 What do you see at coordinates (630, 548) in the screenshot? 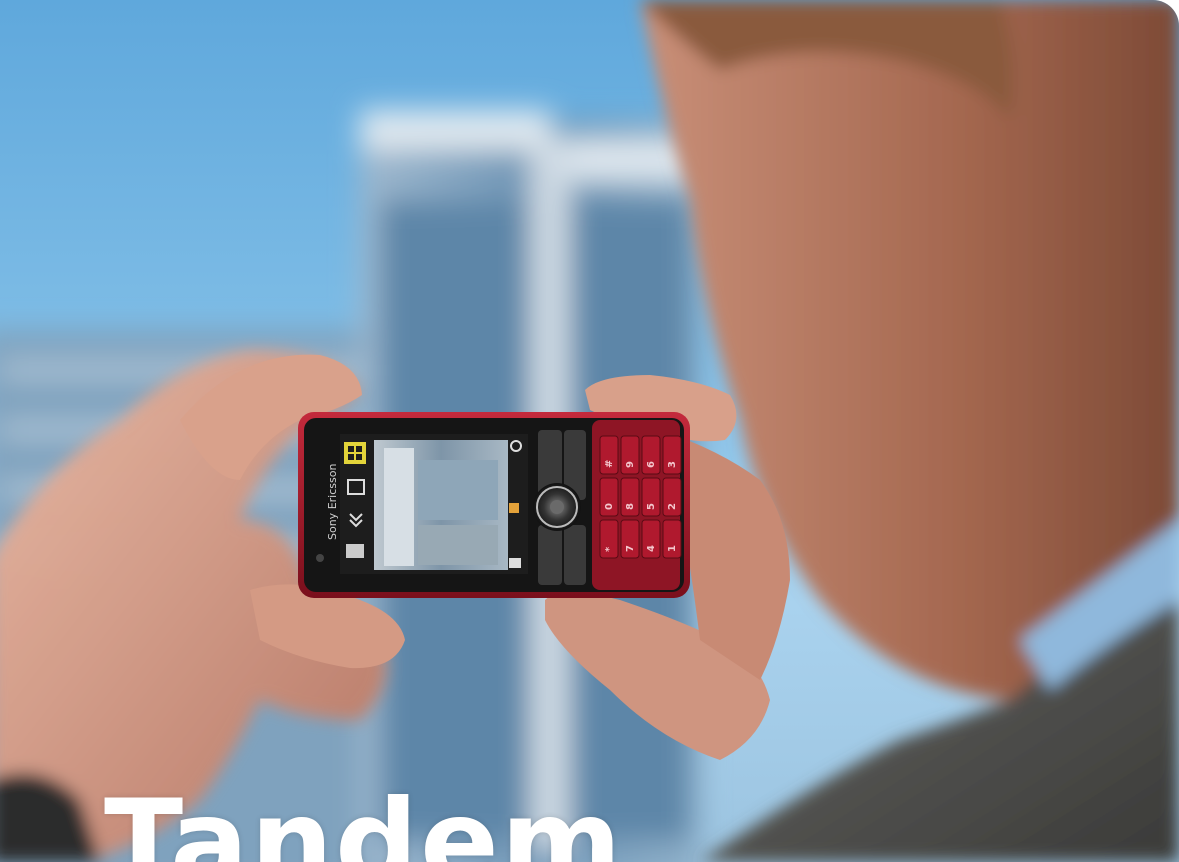
I see `keypad-key-label: 7` at bounding box center [630, 548].